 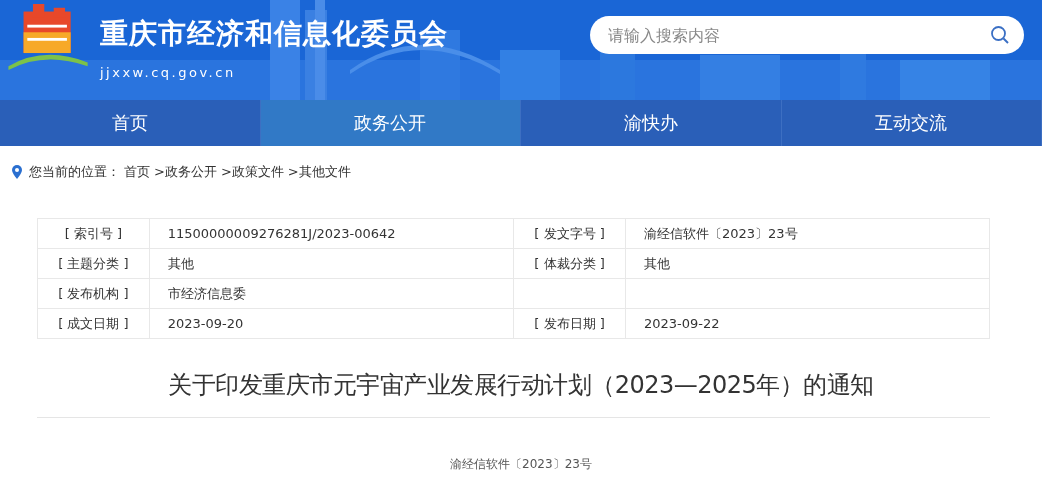 What do you see at coordinates (911, 123) in the screenshot?
I see `nav-tab: 互动交流` at bounding box center [911, 123].